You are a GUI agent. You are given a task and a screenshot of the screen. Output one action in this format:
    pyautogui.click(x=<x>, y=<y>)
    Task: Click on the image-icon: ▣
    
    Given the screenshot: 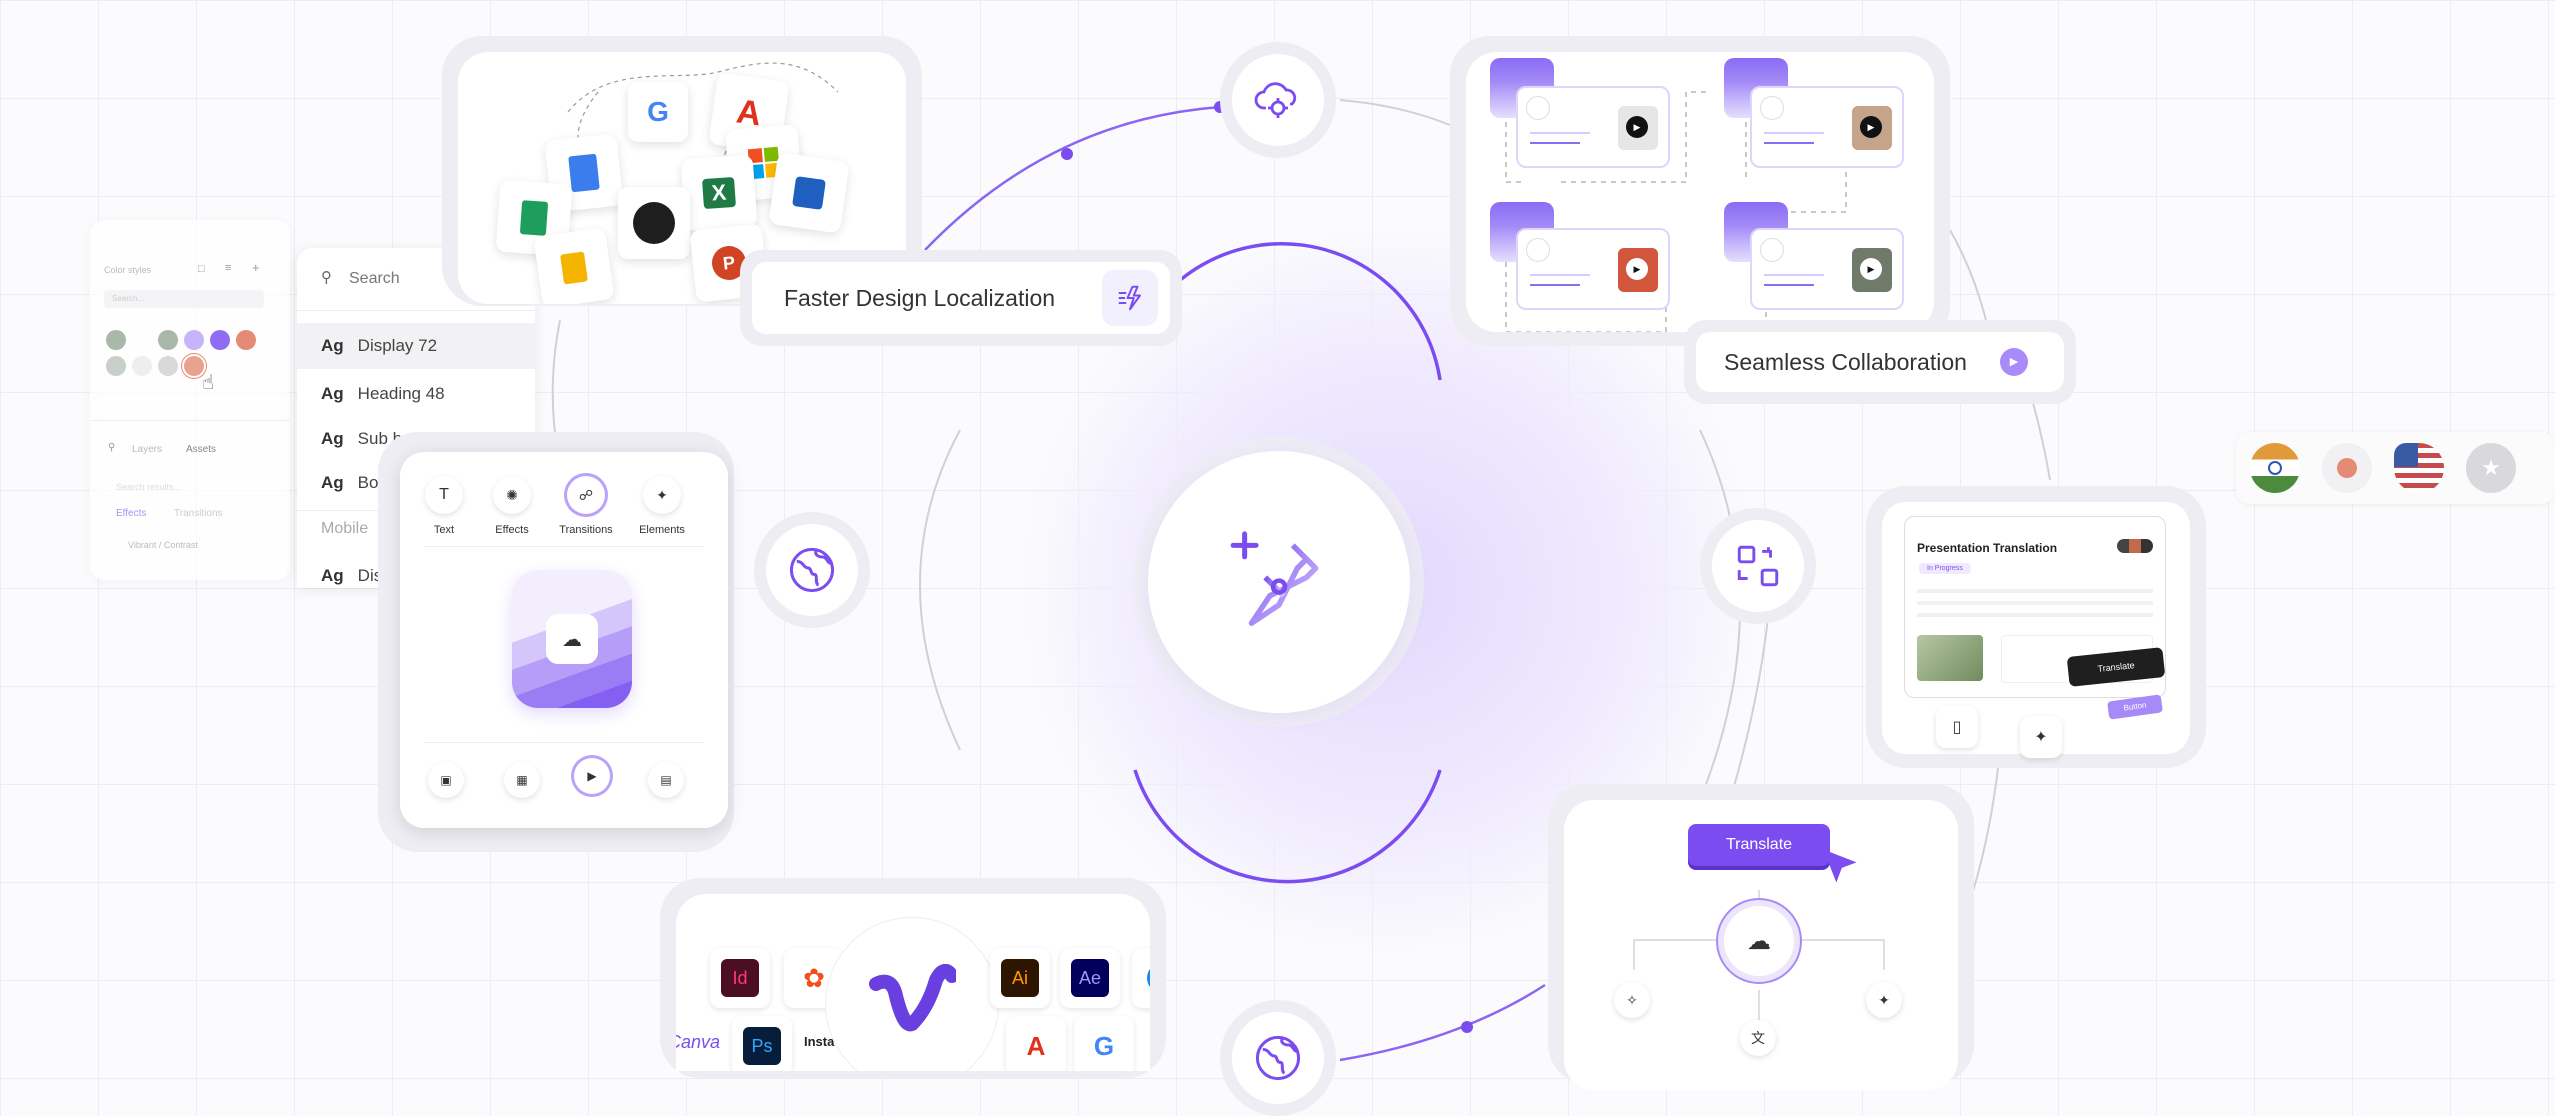 What is the action you would take?
    pyautogui.click(x=446, y=780)
    